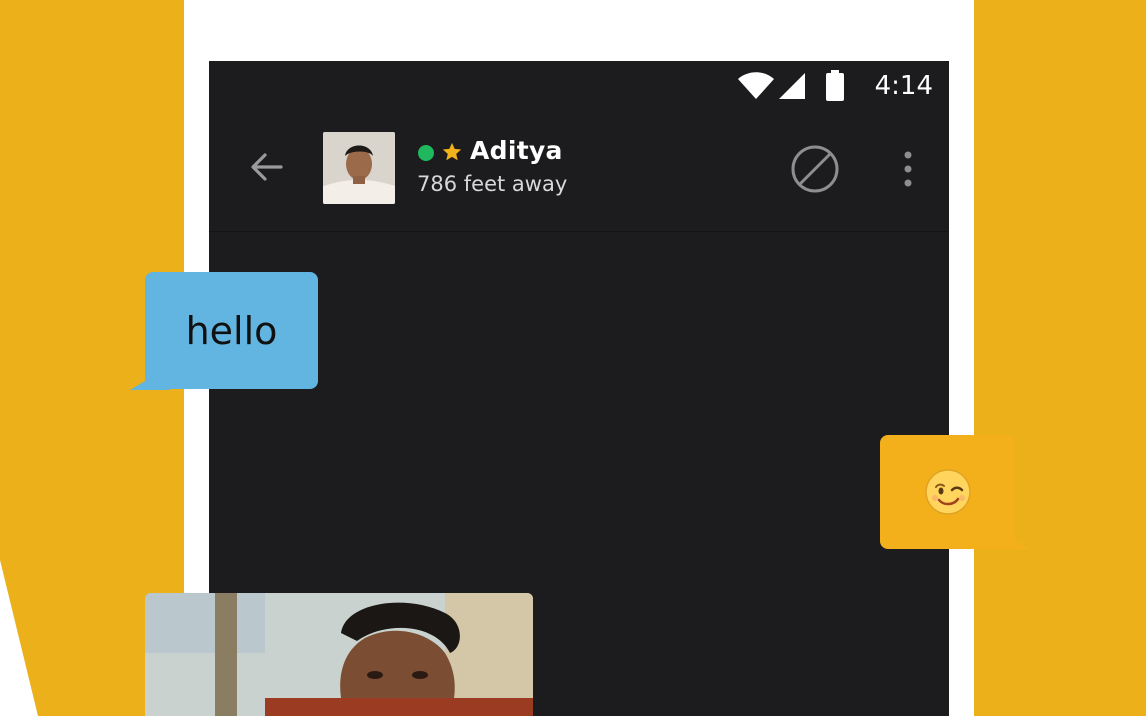 This screenshot has height=716, width=1146. Describe the element at coordinates (903, 86) in the screenshot. I see `status-time: 4:14` at that location.